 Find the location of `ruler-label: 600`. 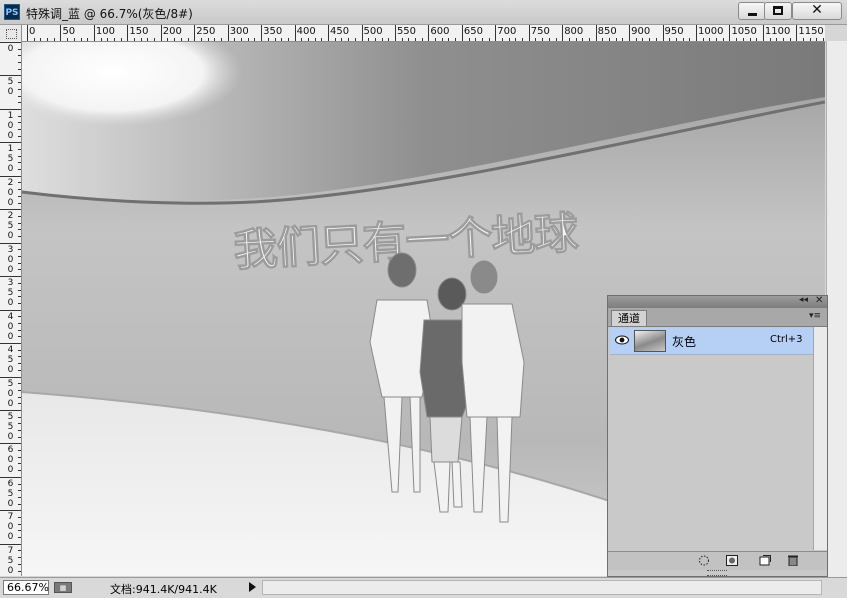

ruler-label: 600 is located at coordinates (10, 460).